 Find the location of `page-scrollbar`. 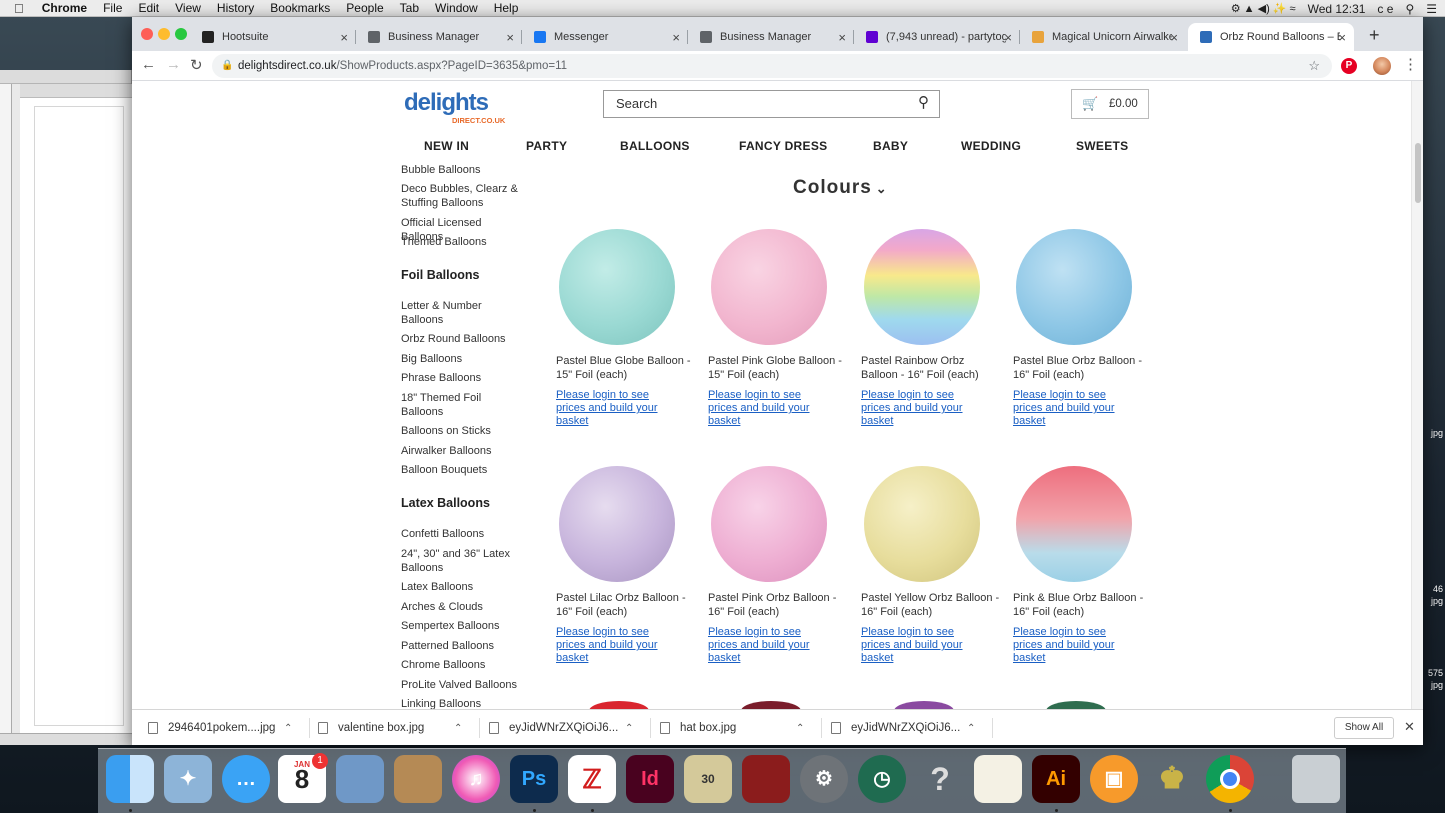

page-scrollbar is located at coordinates (1417, 395).